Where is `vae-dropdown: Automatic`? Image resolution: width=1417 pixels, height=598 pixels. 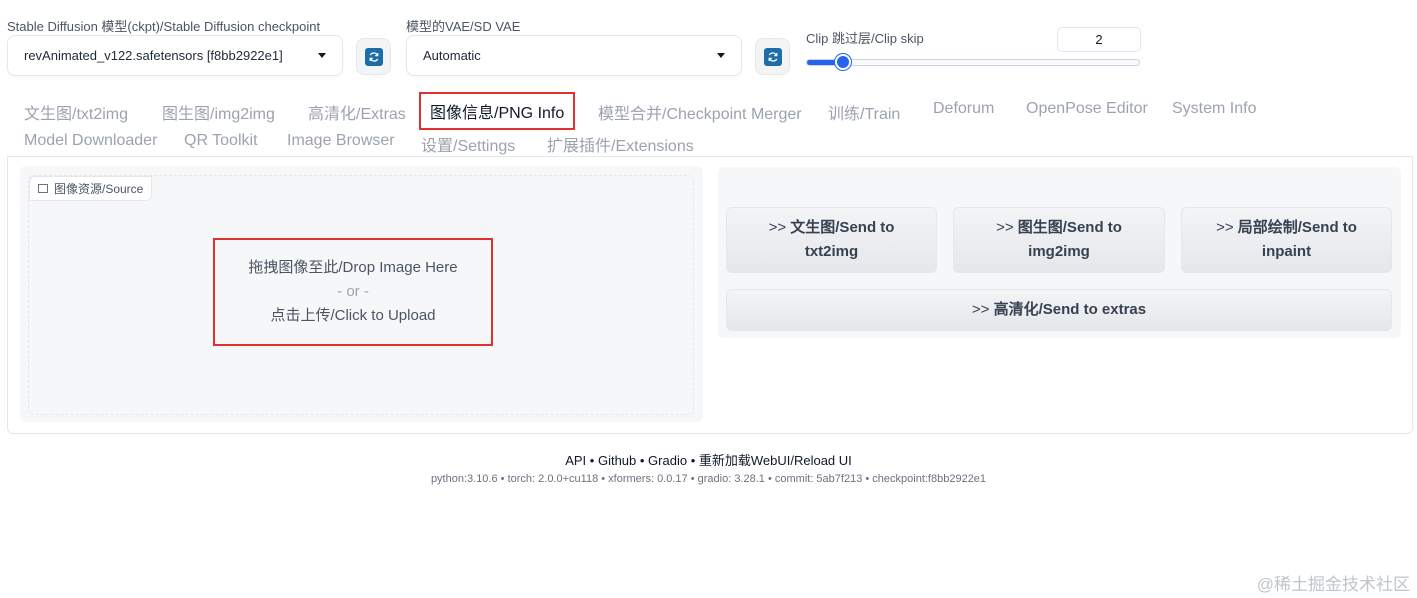 vae-dropdown: Automatic is located at coordinates (574, 55).